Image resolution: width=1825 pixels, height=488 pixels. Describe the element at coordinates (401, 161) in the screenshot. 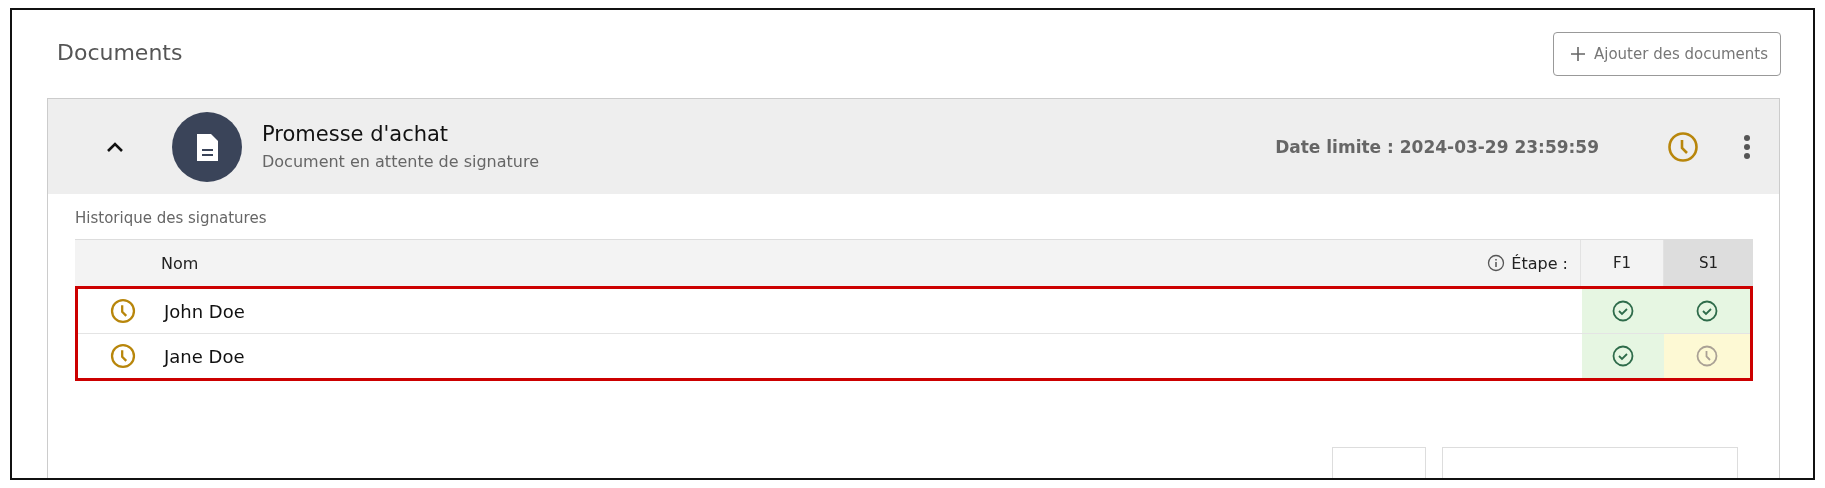

I see `document-status: Document en attente de signature` at that location.